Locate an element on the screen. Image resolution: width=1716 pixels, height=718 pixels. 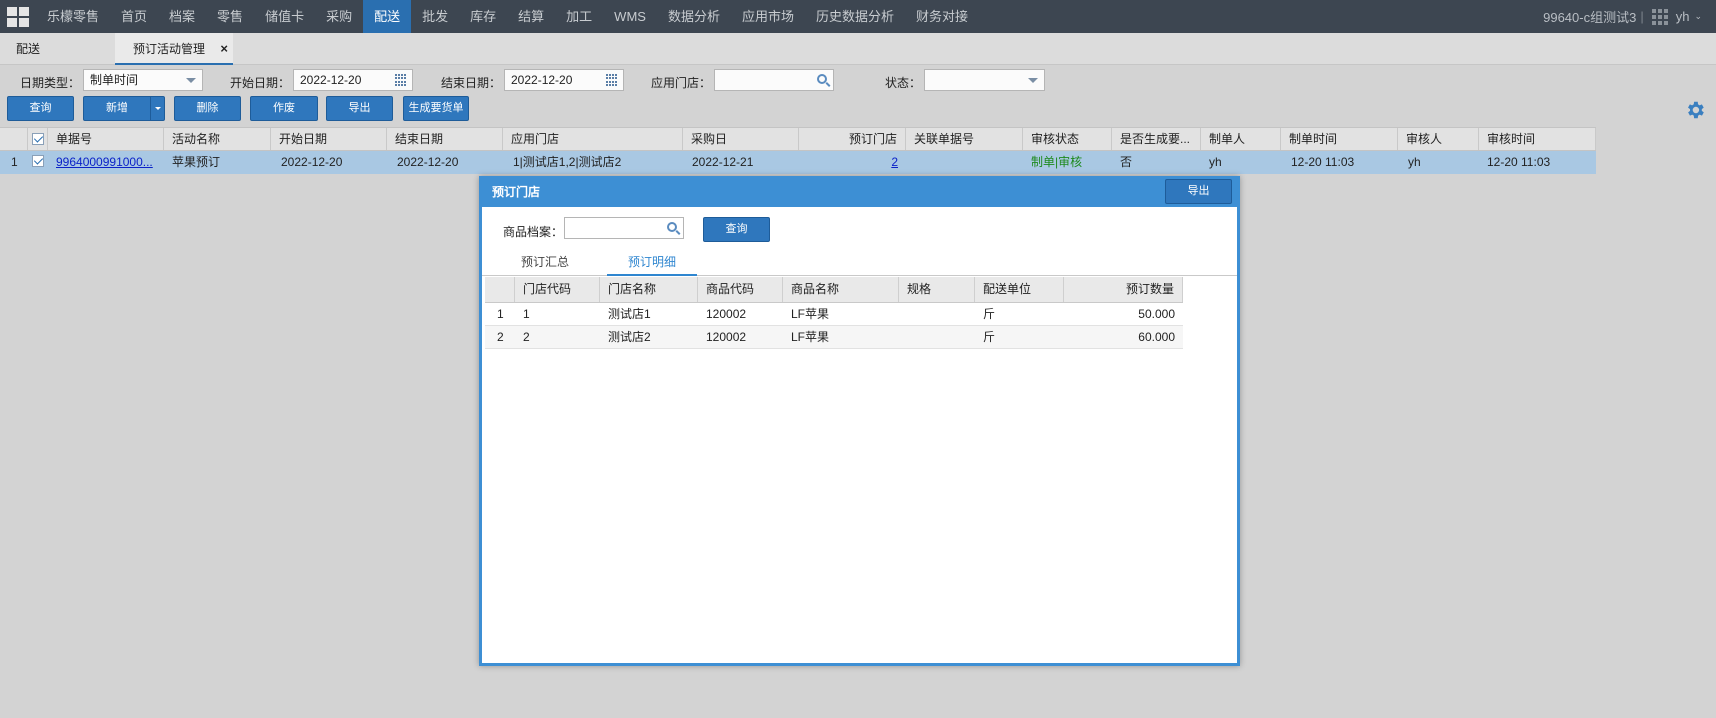
col-make-time: 制单时间 is located at coordinates (1339, 139).